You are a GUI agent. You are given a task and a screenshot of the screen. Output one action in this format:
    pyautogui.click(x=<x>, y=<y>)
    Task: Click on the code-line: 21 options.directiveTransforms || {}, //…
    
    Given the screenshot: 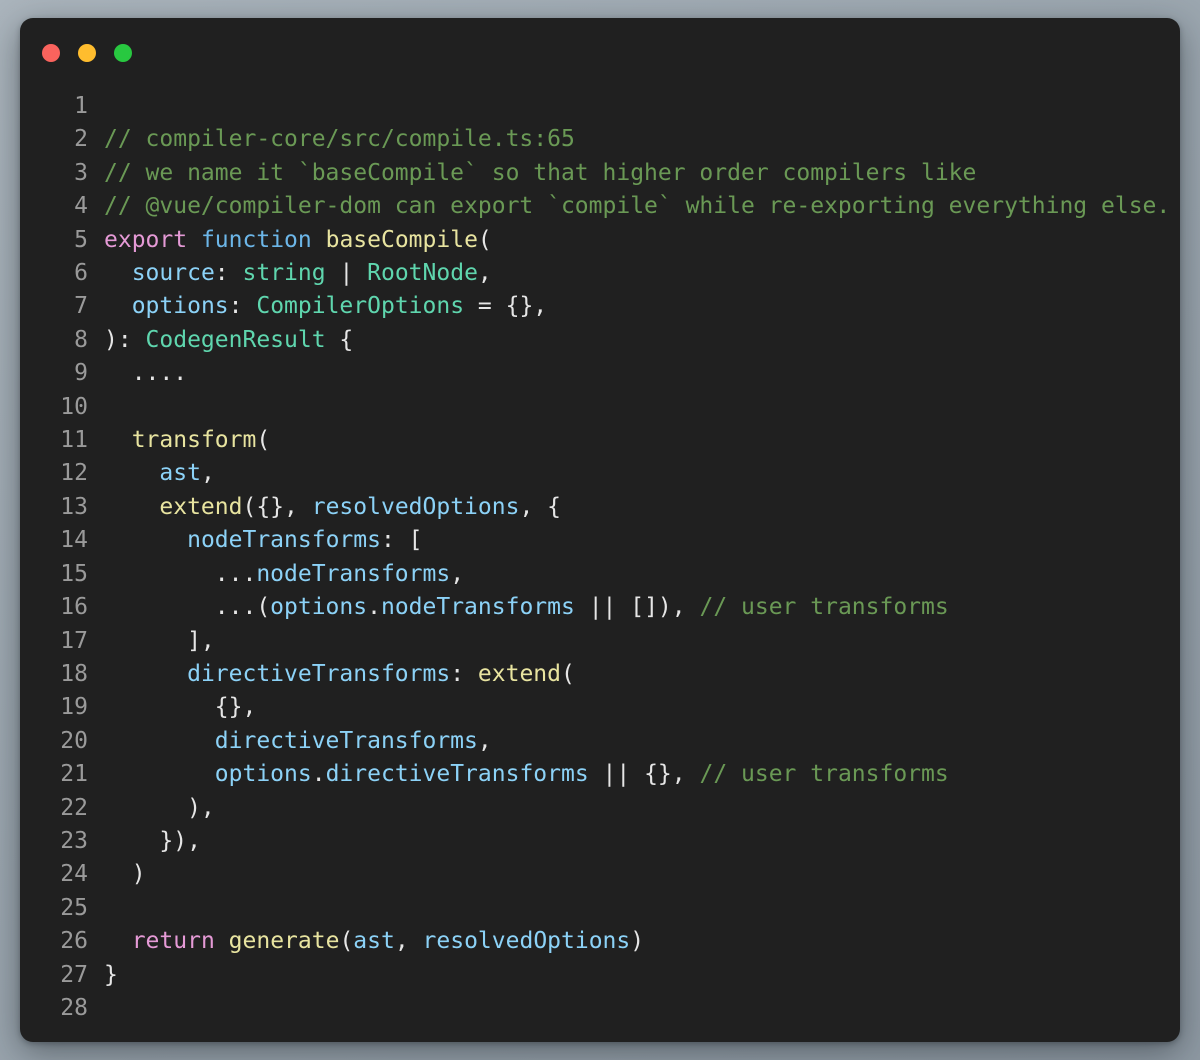 What is the action you would take?
    pyautogui.click(x=600, y=774)
    